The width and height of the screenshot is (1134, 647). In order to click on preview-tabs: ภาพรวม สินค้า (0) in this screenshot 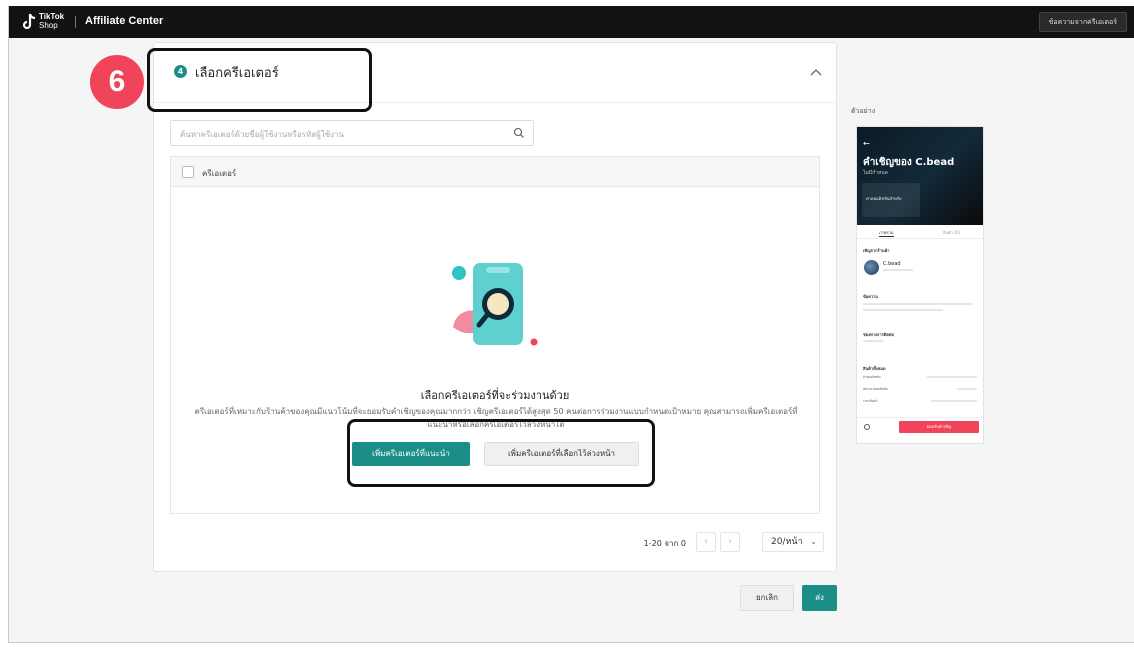, I will do `click(920, 233)`.